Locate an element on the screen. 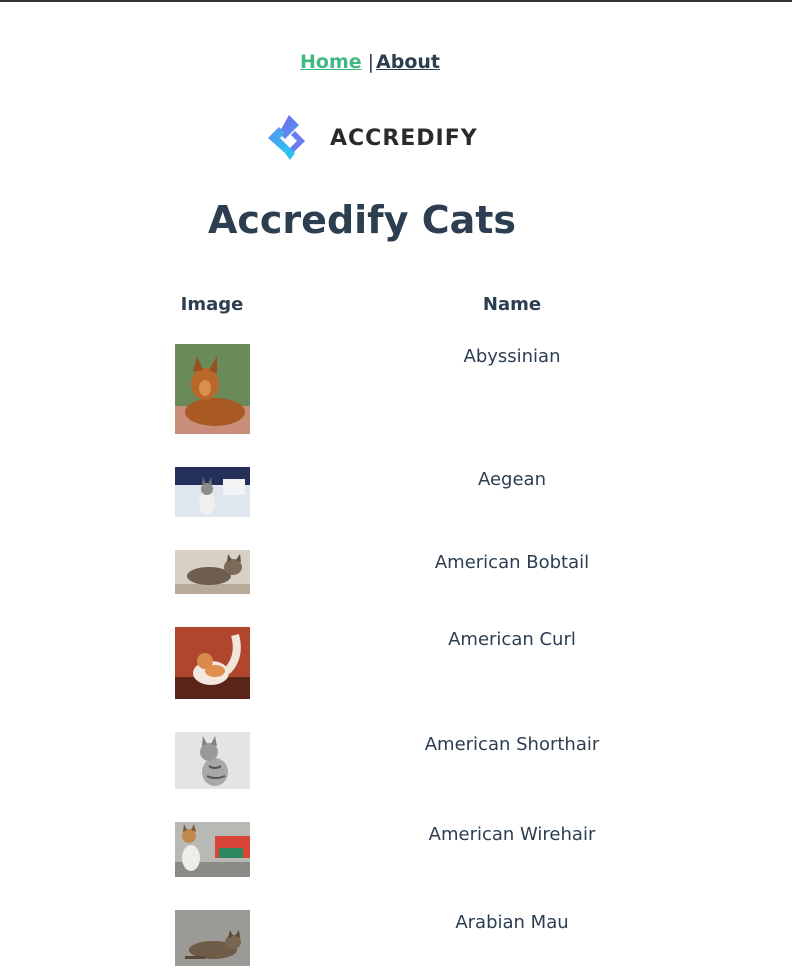 The image size is (792, 973). accredify-logo-icon is located at coordinates (286, 137).